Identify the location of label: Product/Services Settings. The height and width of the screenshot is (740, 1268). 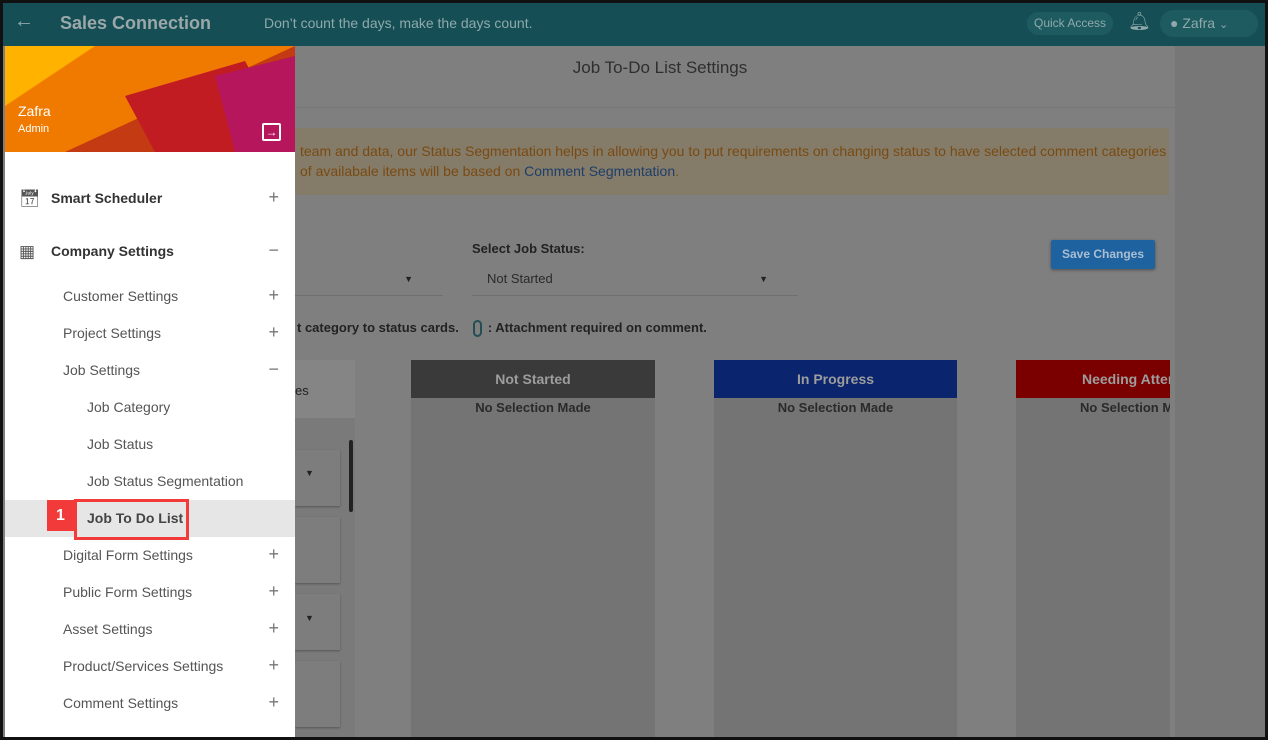
(143, 666).